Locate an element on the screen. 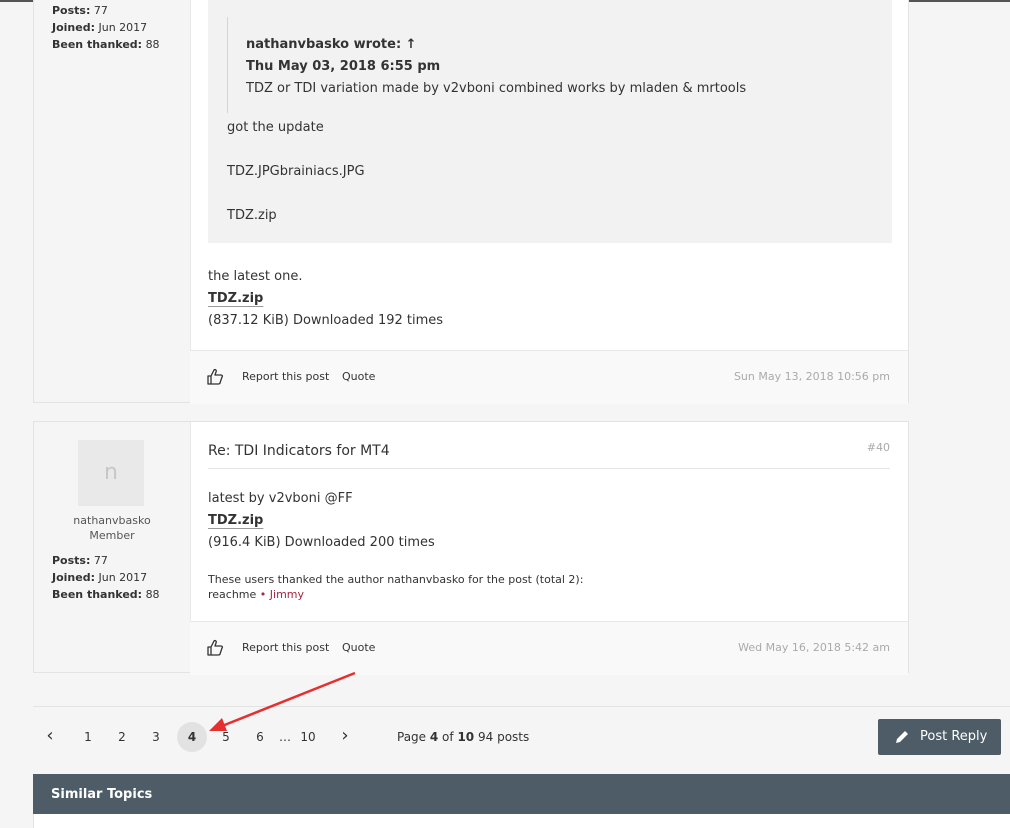 This screenshot has height=828, width=1010. quote-author: nathanvbasko wrote: ↑ is located at coordinates (331, 44).